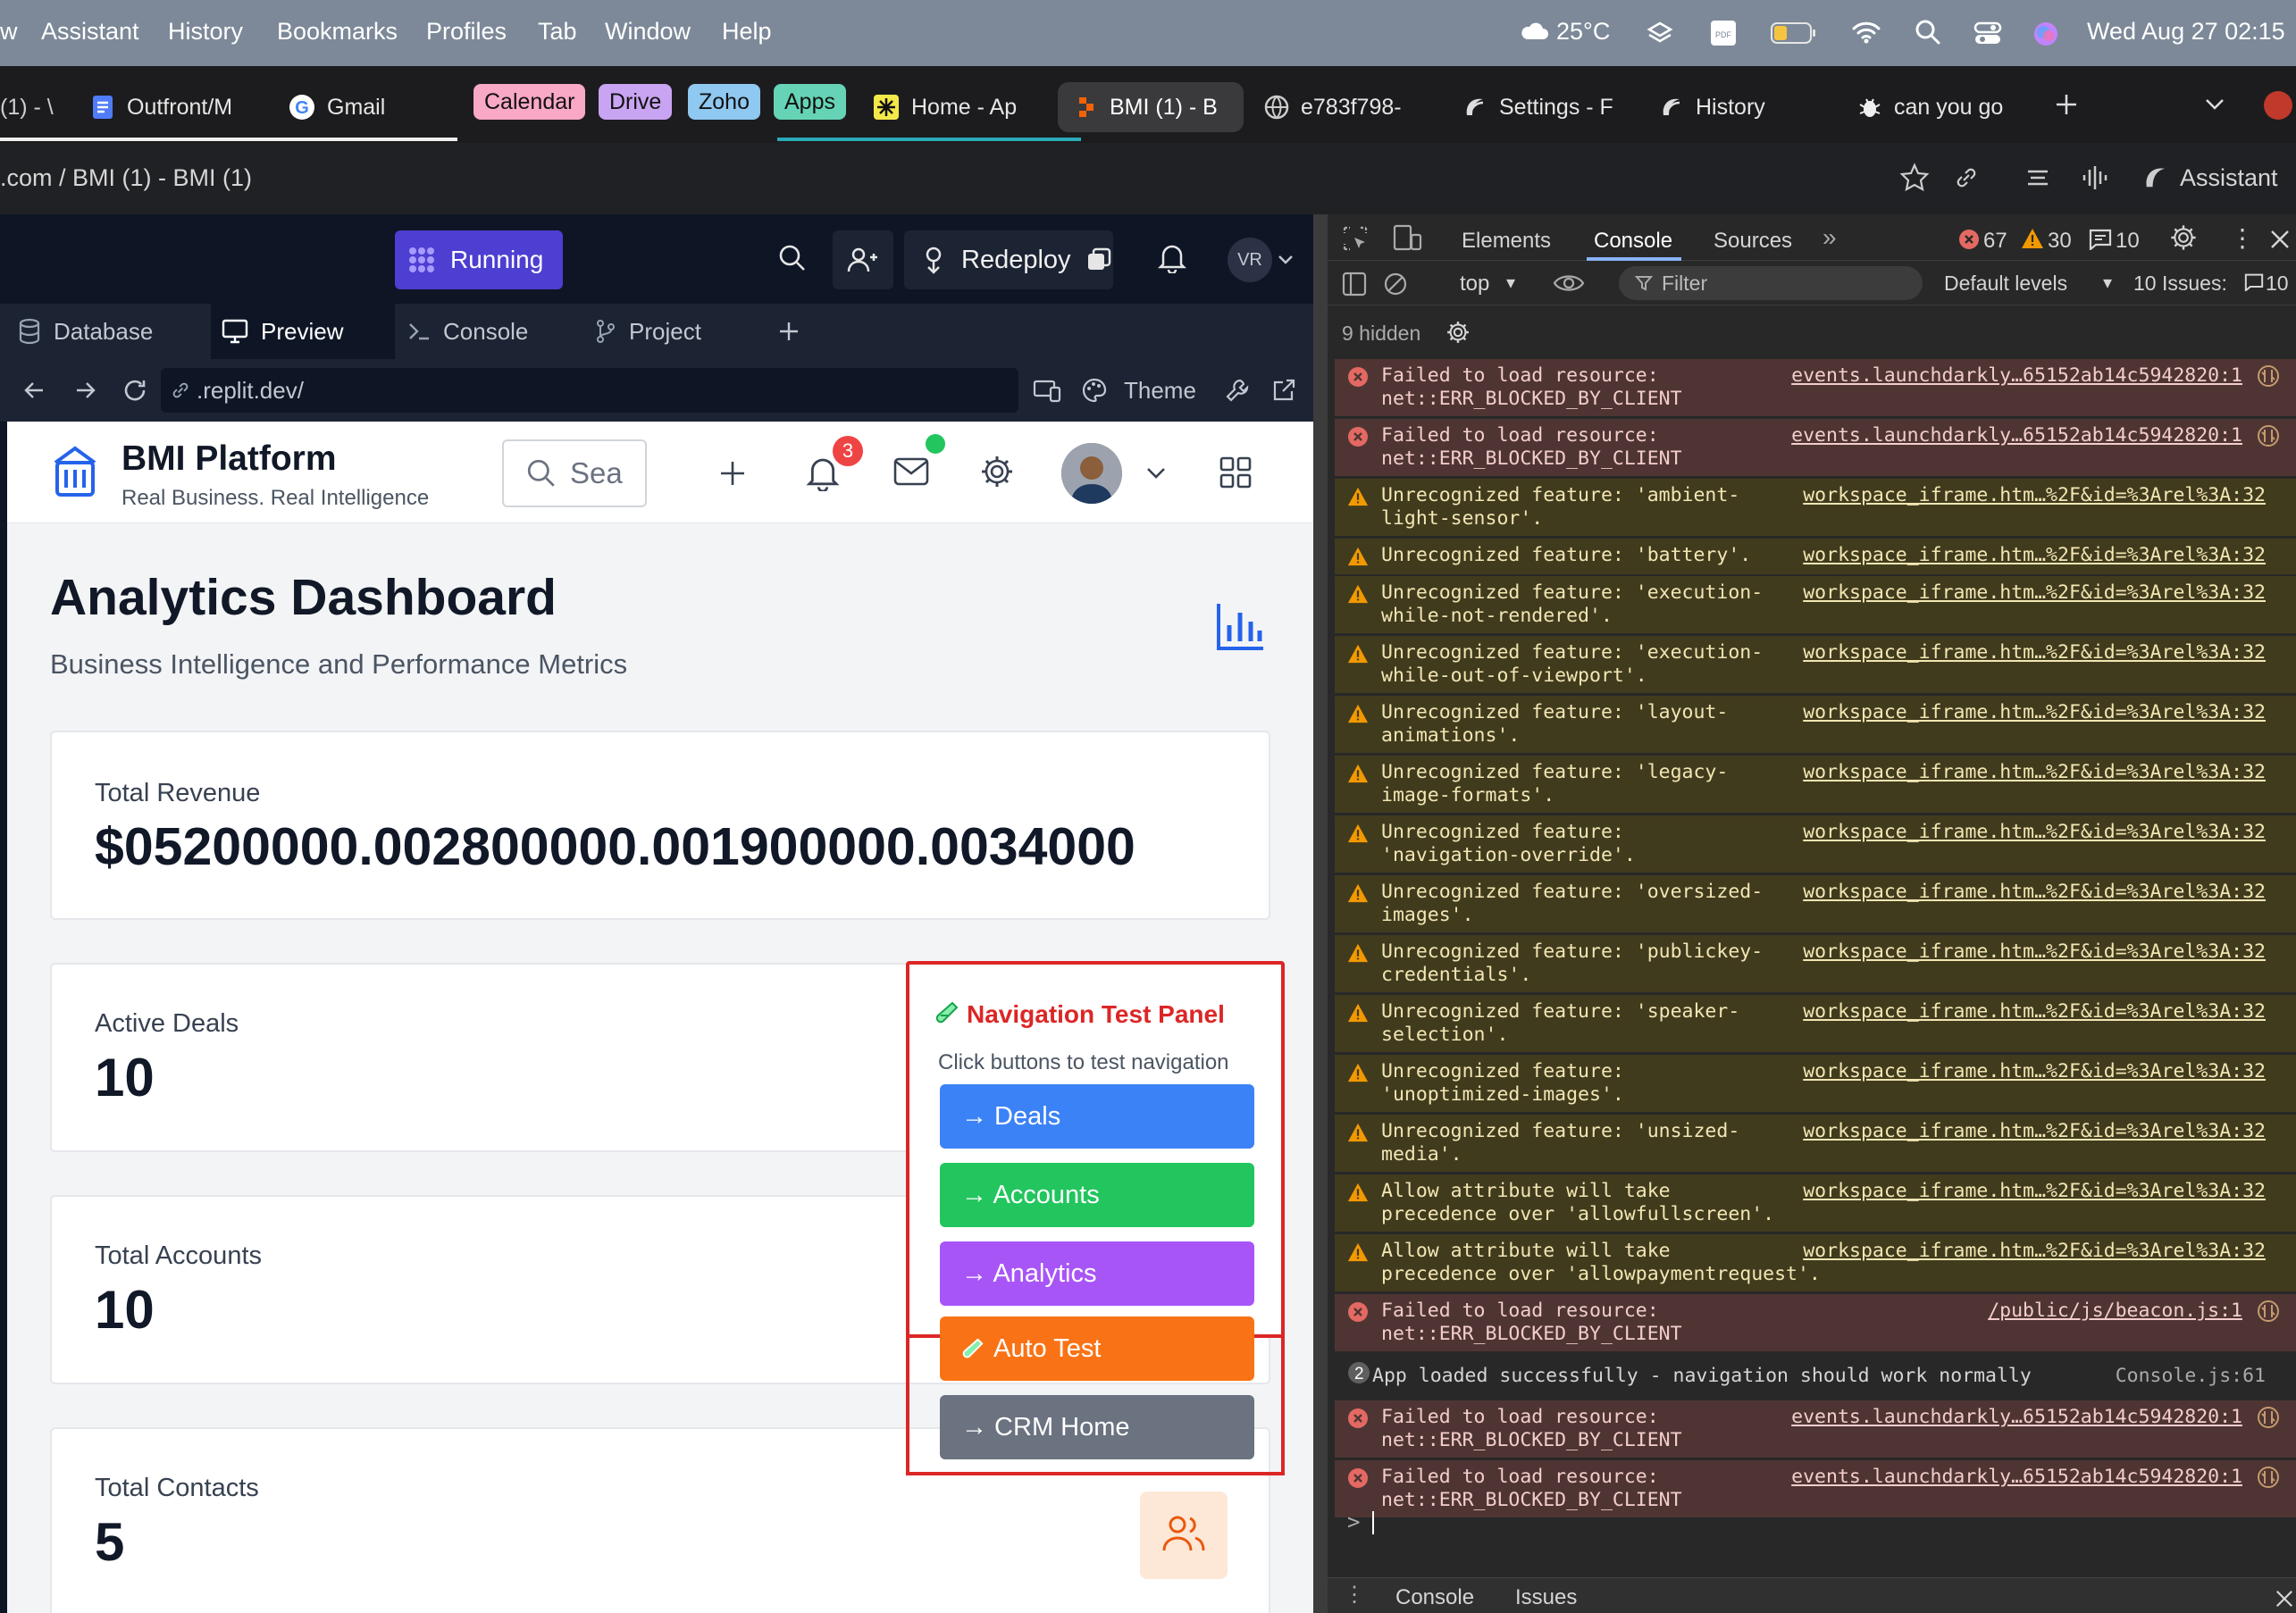 The width and height of the screenshot is (2296, 1613). Describe the element at coordinates (2038, 177) in the screenshot. I see `reader-mode-icon` at that location.